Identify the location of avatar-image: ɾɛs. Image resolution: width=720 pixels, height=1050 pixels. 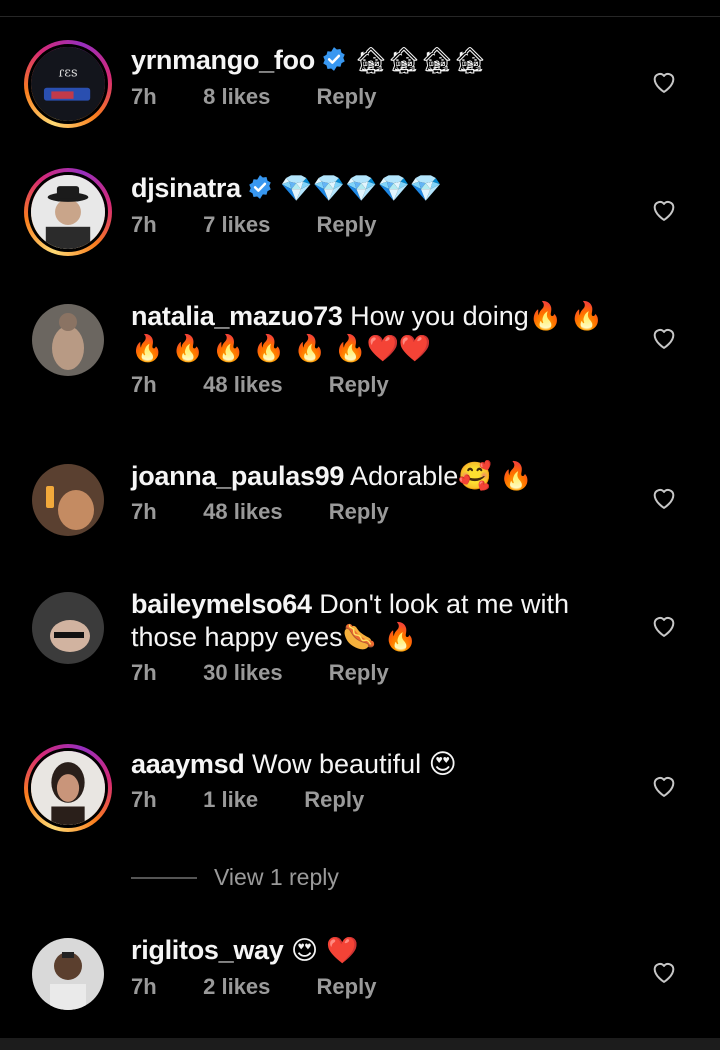
(68, 84).